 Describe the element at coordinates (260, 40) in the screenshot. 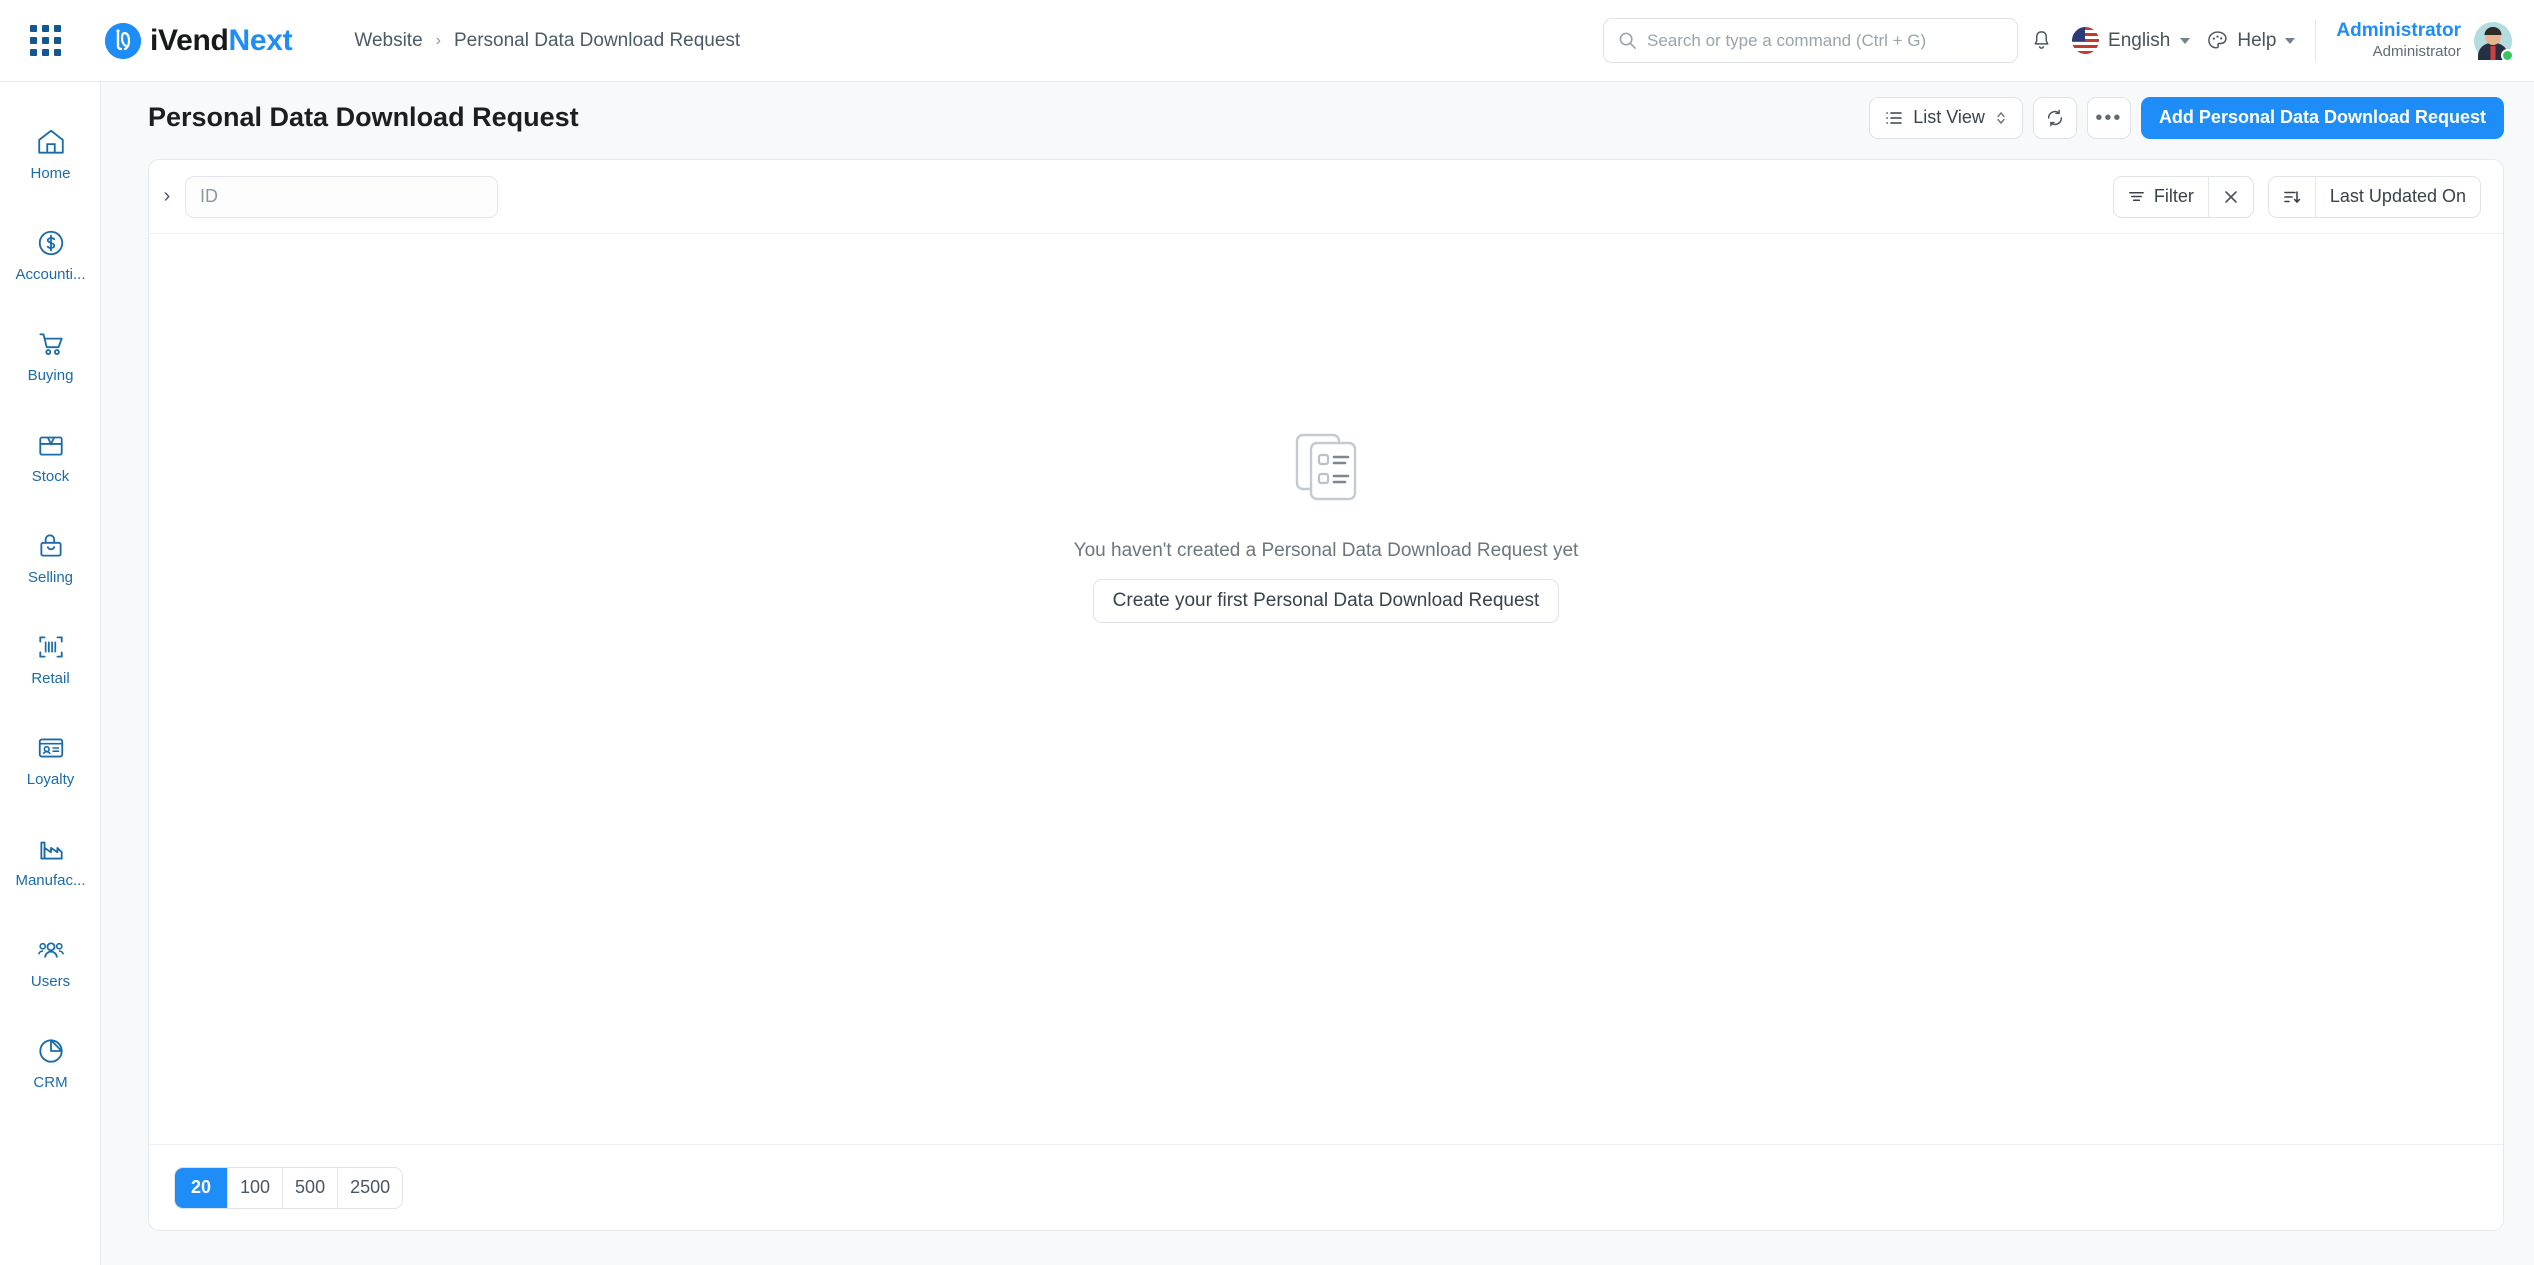

I see `brand-text-secondary: Next` at that location.